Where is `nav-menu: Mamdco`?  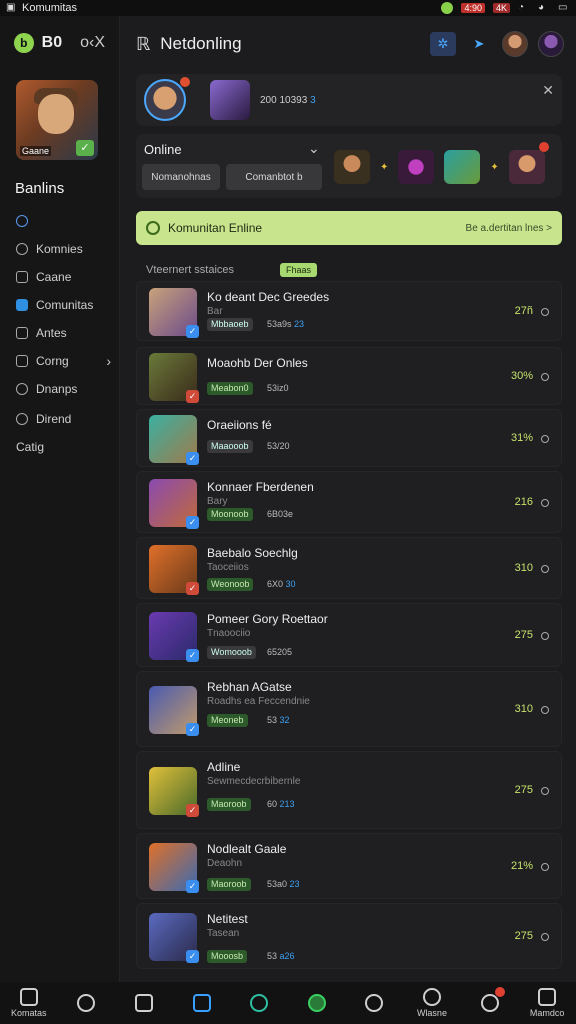 nav-menu: Mamdco is located at coordinates (547, 1003).